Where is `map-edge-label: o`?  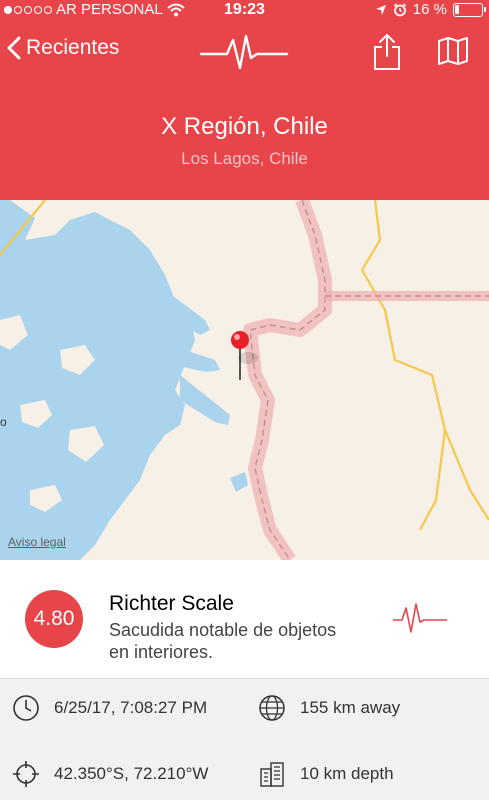 map-edge-label: o is located at coordinates (3, 422).